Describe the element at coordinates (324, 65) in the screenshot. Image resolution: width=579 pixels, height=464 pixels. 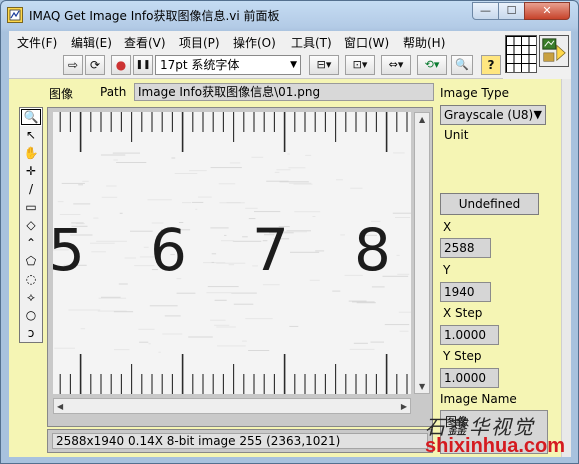
I see `align-objects-icon: ⊟▾` at that location.